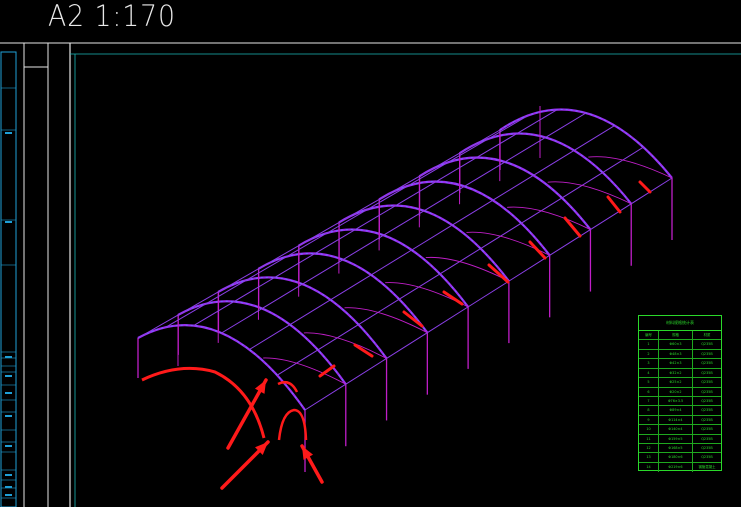  Describe the element at coordinates (676, 457) in the screenshot. I see `cell-spec: Φ180×6` at that location.